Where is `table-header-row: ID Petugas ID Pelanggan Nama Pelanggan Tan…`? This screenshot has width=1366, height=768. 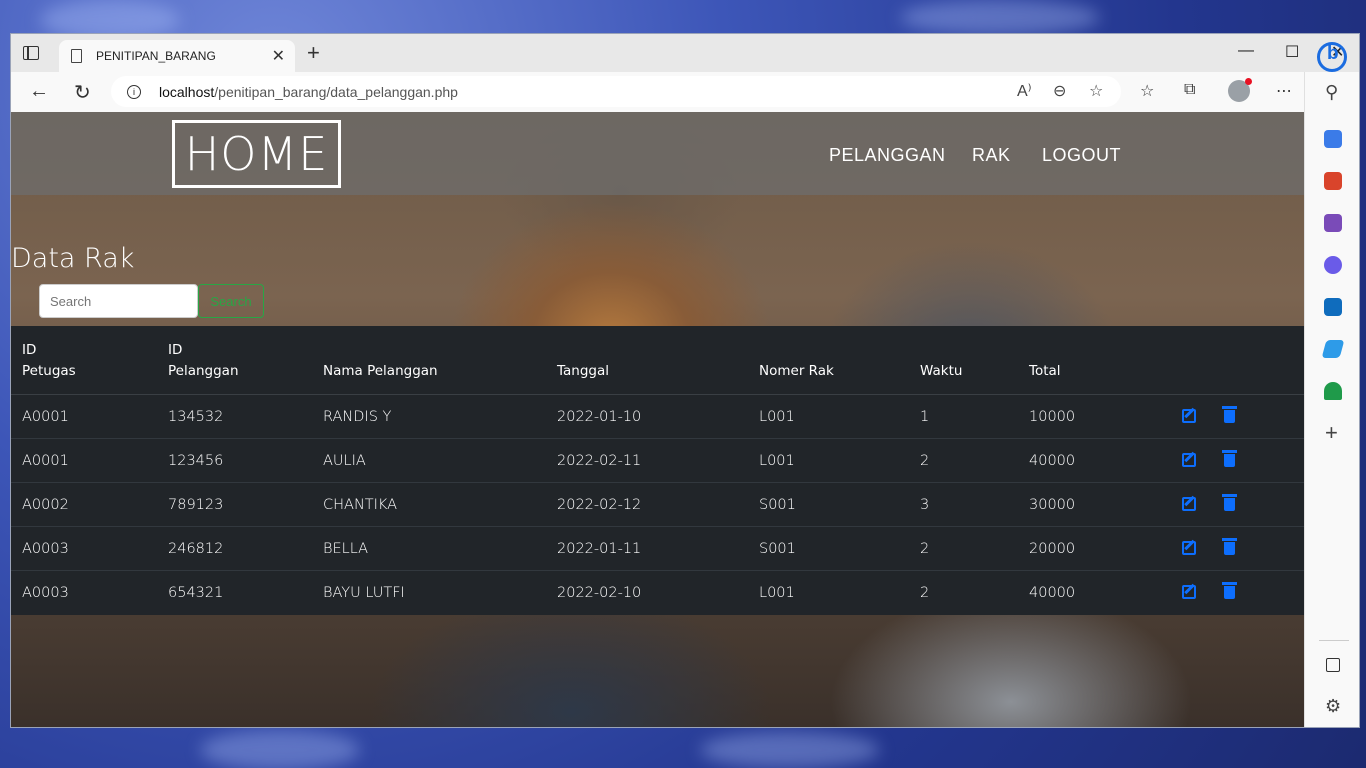
table-header-row: ID Petugas ID Pelanggan Nama Pelanggan Tan… is located at coordinates (657, 360).